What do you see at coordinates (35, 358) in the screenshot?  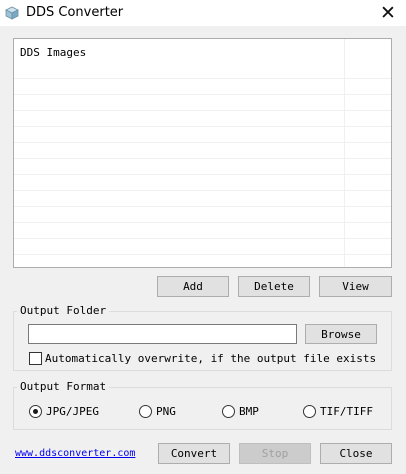 I see `overwrite-checkbox` at bounding box center [35, 358].